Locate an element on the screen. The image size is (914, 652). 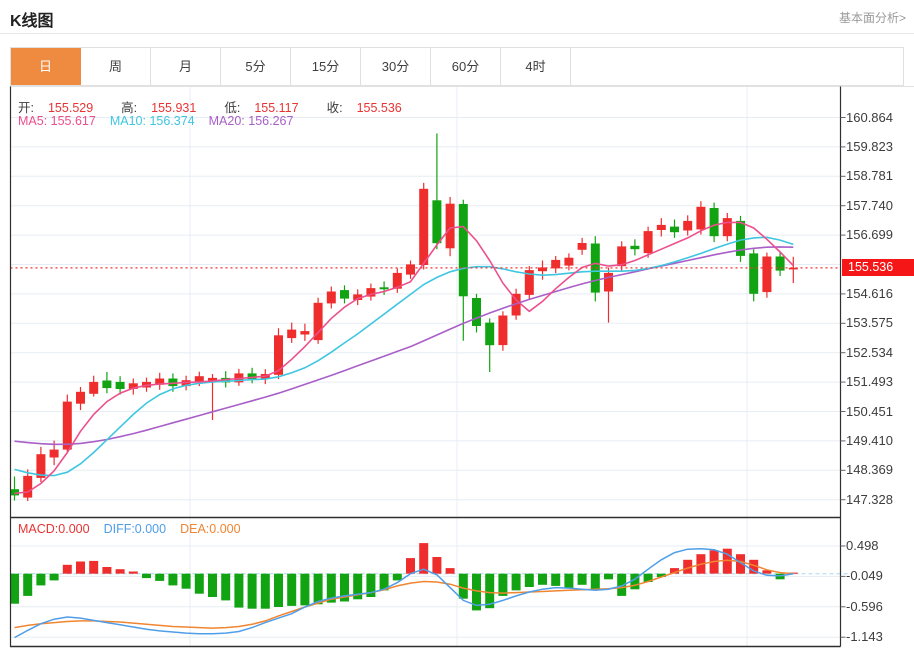
macd-y-axis-label: 0.498 is located at coordinates (862, 545).